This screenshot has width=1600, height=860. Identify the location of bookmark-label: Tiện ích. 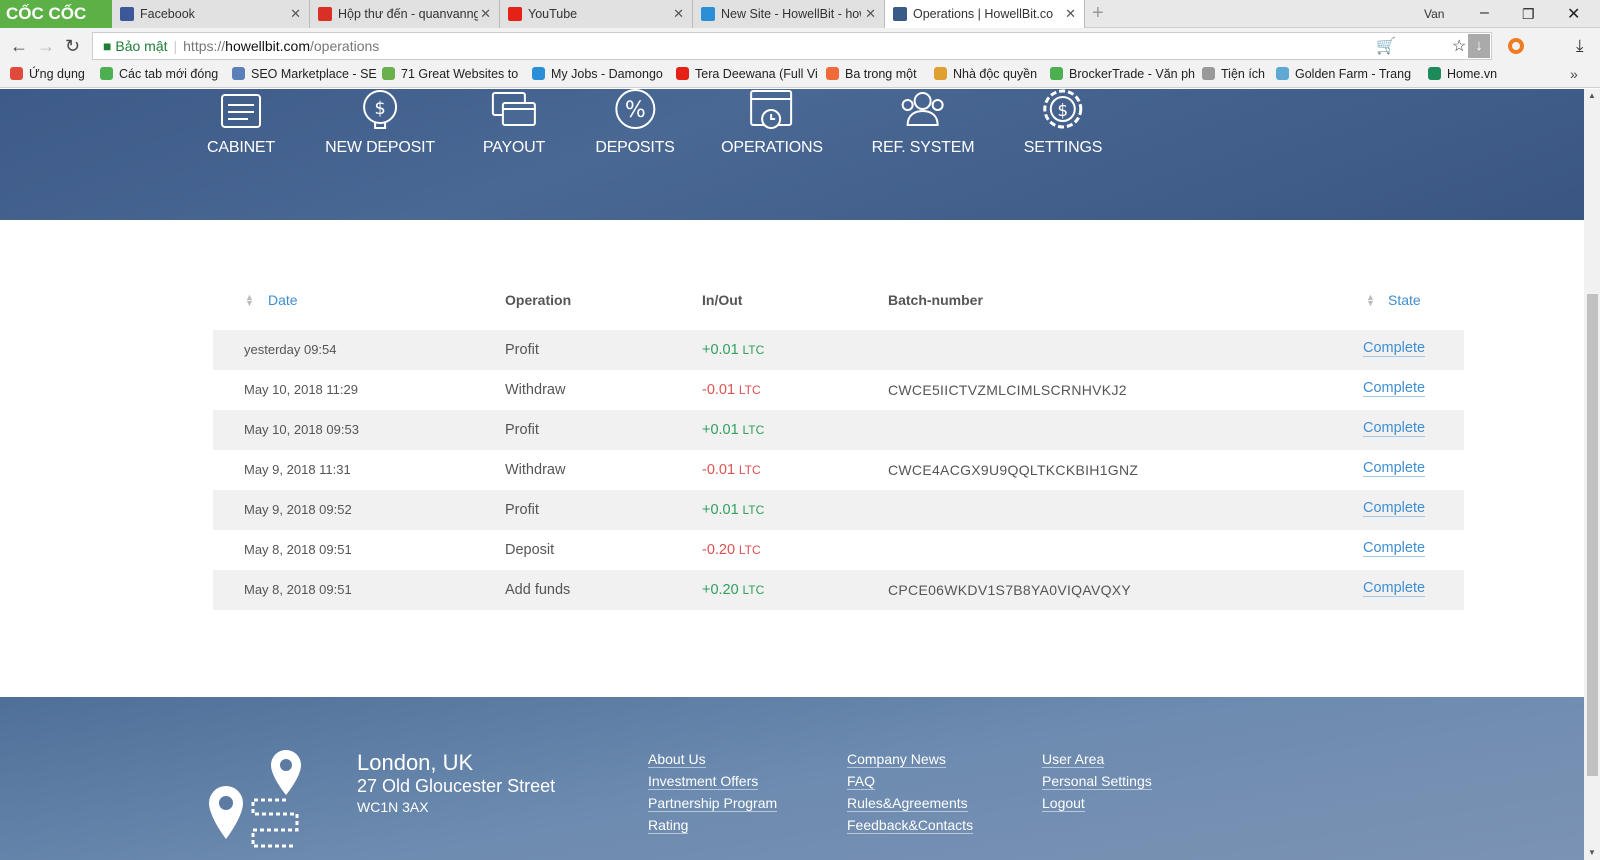
(1243, 74).